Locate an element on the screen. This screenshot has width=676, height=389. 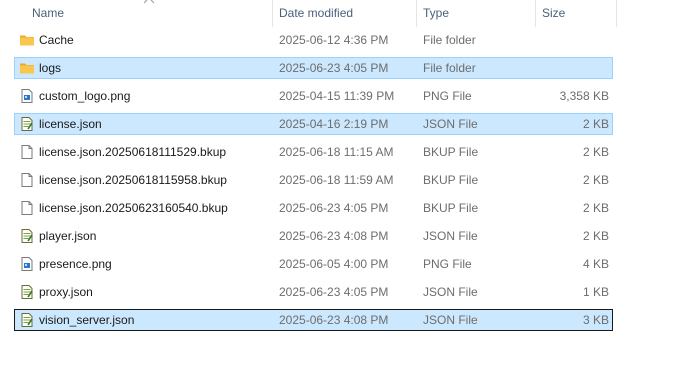
file-date-modified: 2025-06-18 11:15 AM is located at coordinates (336, 152).